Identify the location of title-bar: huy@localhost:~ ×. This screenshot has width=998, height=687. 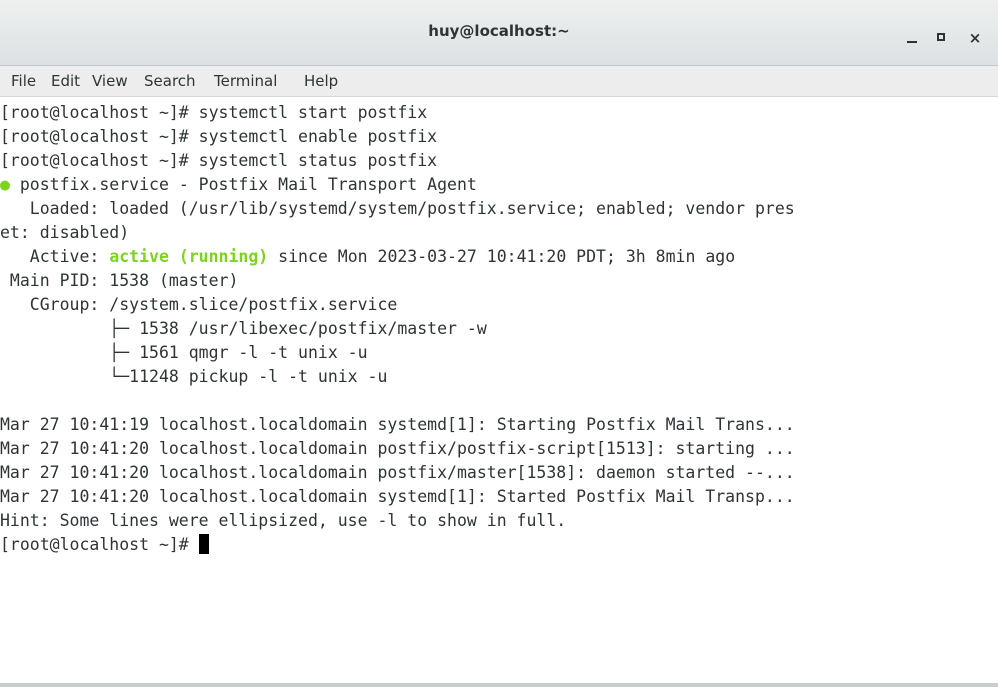
(499, 33).